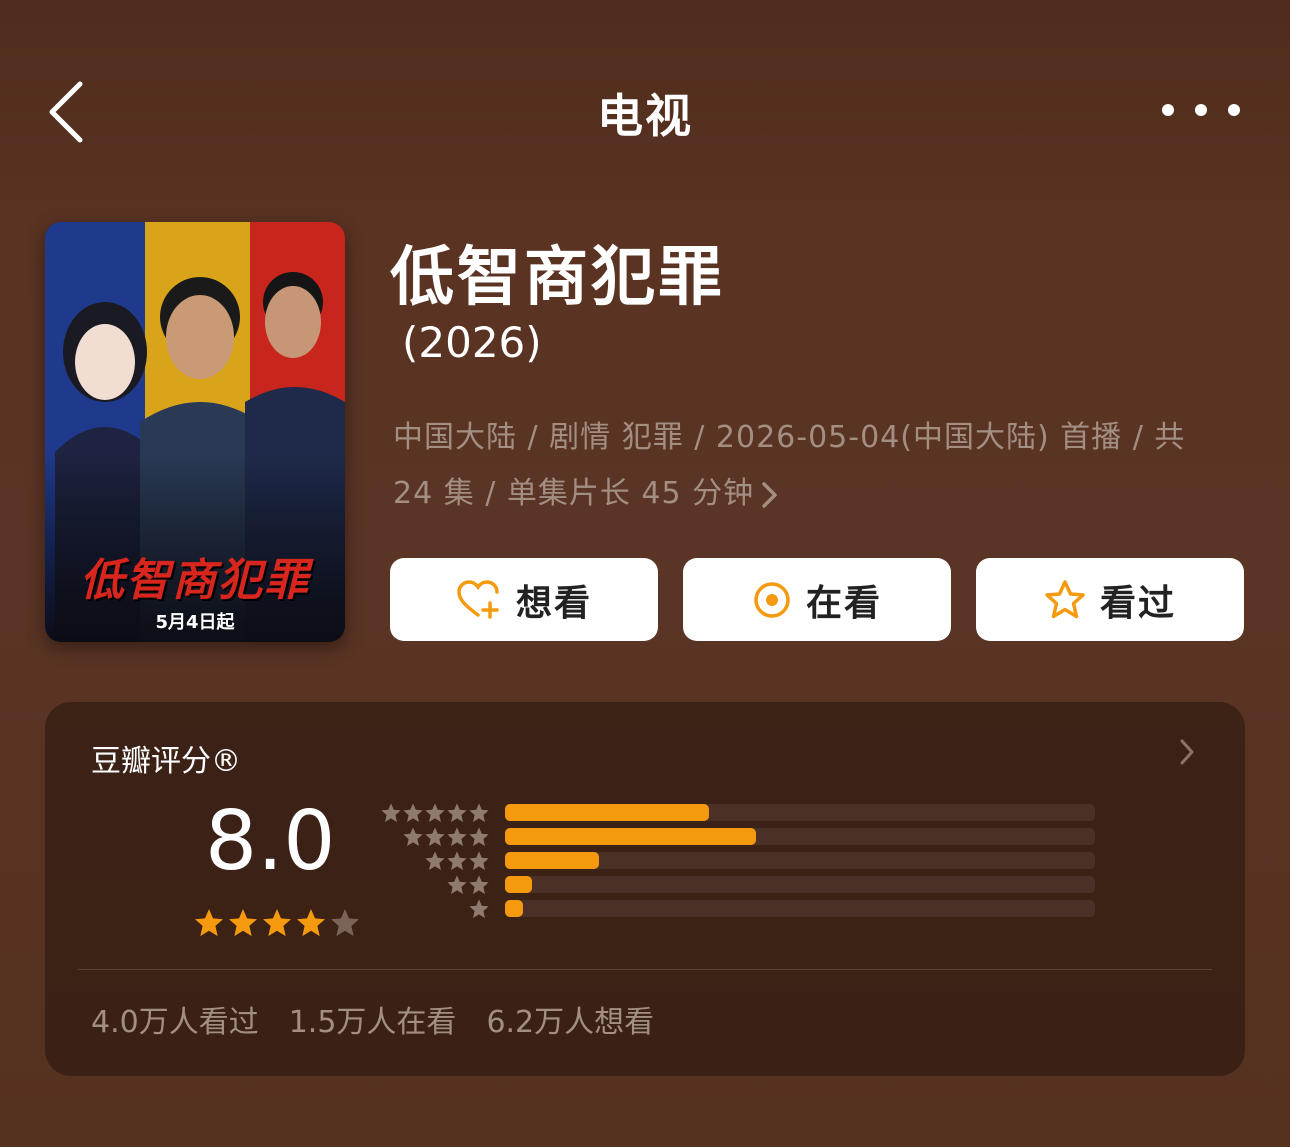 The width and height of the screenshot is (1290, 1147). I want to click on watched-label: 看过, so click(1137, 603).